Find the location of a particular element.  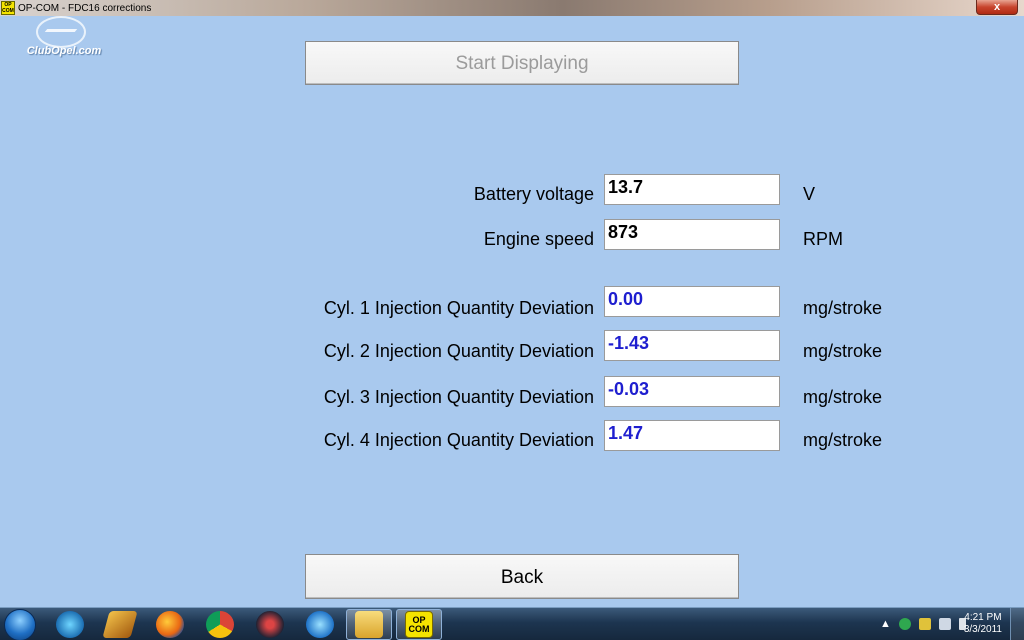

system-tray: ▲ is located at coordinates (923, 624).